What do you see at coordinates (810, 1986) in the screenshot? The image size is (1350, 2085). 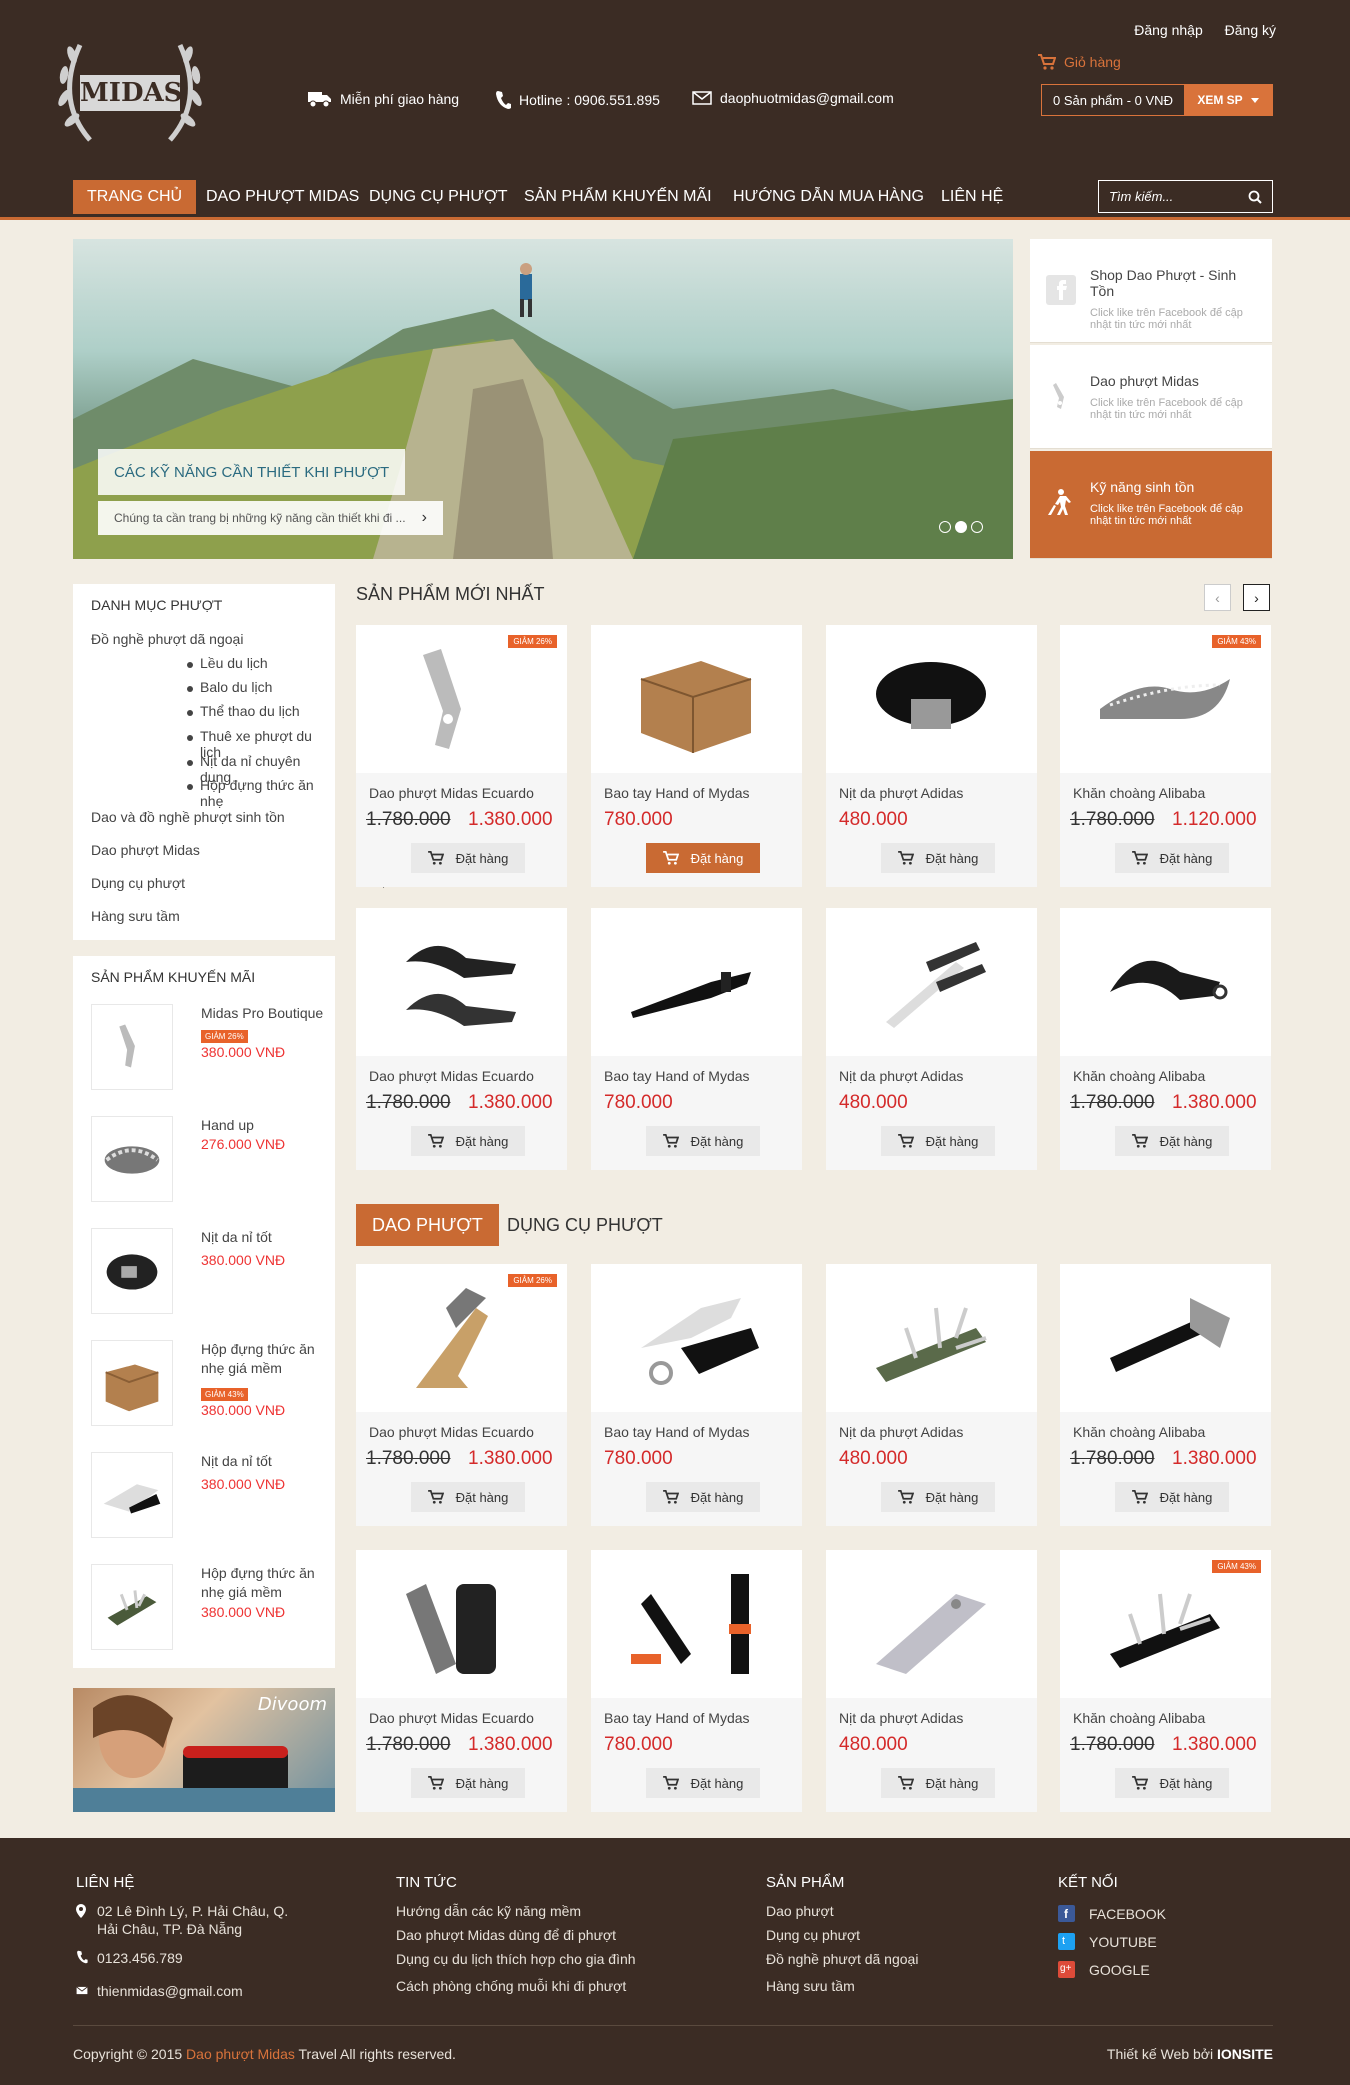 I see `footer-product-link: Hàng sưu tầm` at bounding box center [810, 1986].